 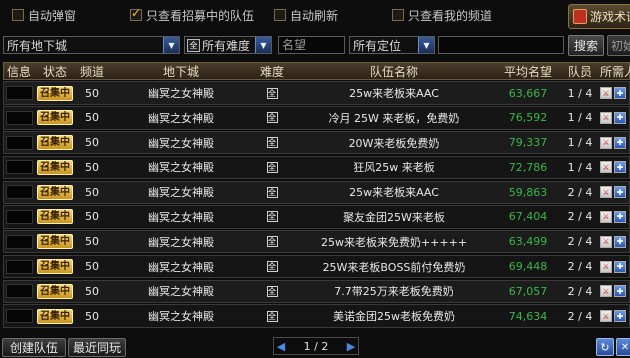 I want to click on recent-players-button: 最近同玩, so click(x=97, y=347).